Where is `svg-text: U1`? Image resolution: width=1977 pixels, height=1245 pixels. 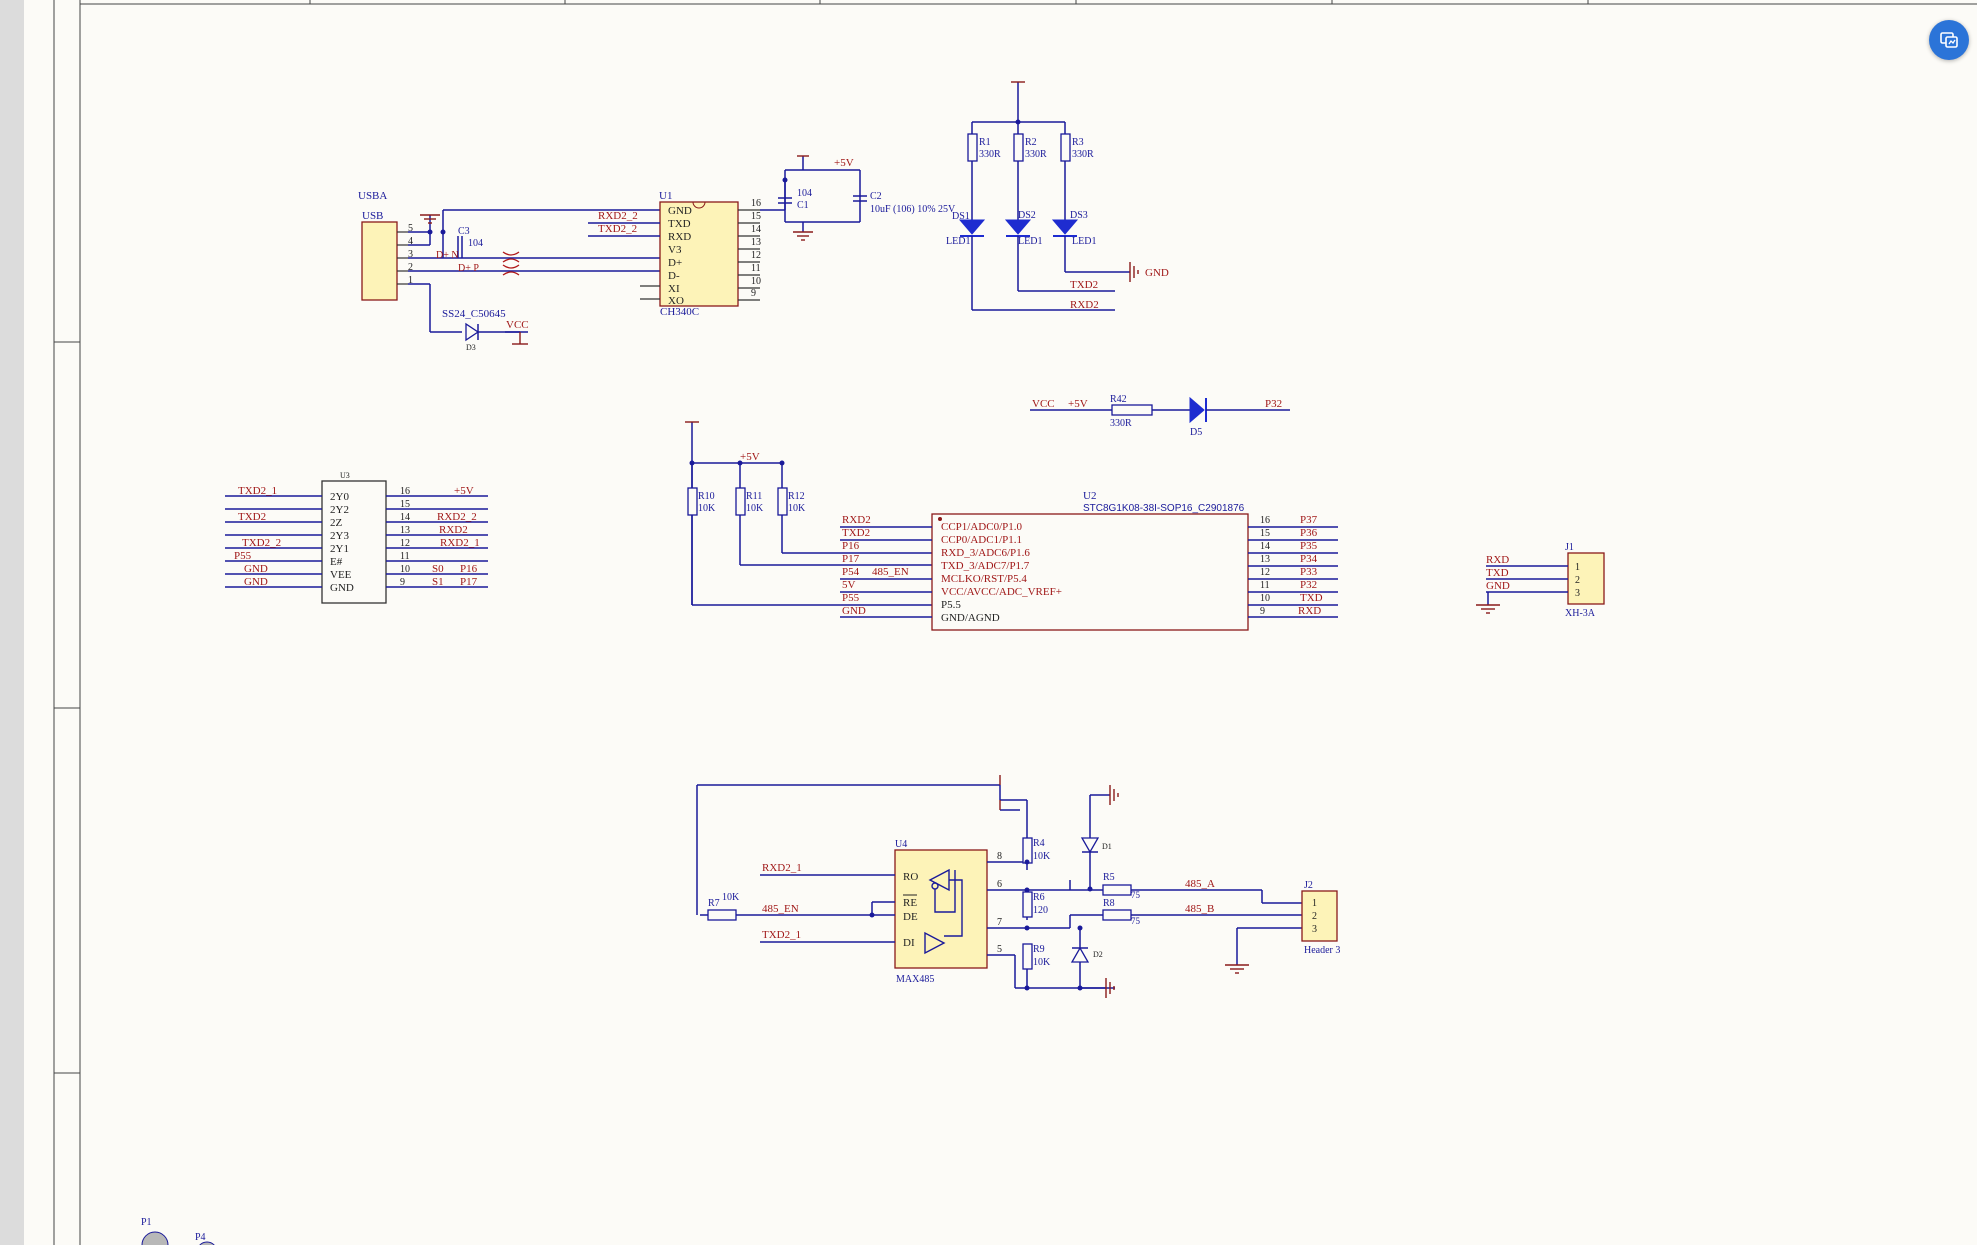
svg-text: U1 is located at coordinates (665, 196).